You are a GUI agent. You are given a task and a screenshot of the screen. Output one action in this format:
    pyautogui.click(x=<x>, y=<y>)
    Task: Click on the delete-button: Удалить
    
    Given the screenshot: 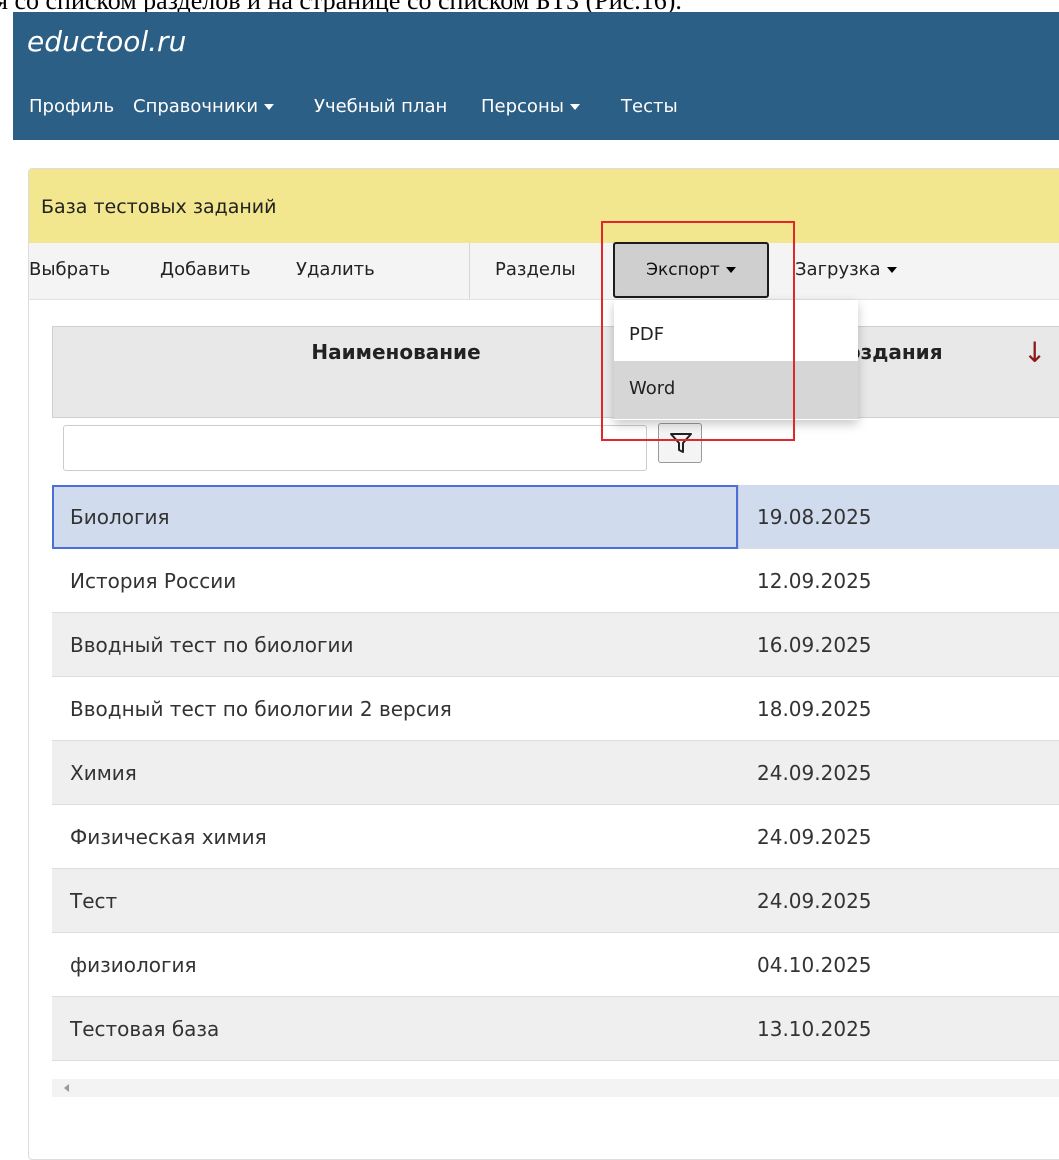 What is the action you would take?
    pyautogui.click(x=335, y=269)
    